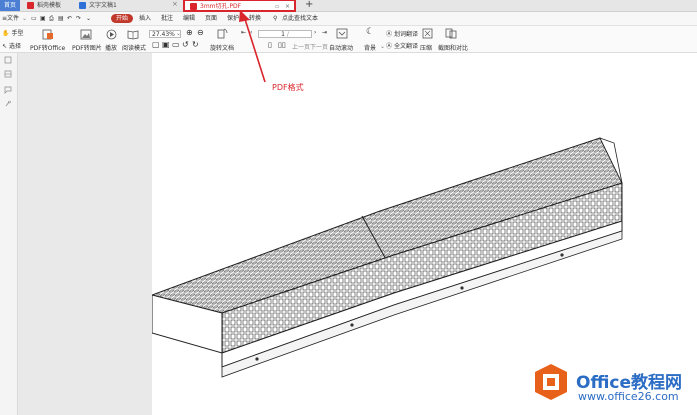 The height and width of the screenshot is (415, 697). I want to click on monitor-icon: ▫, so click(277, 6).